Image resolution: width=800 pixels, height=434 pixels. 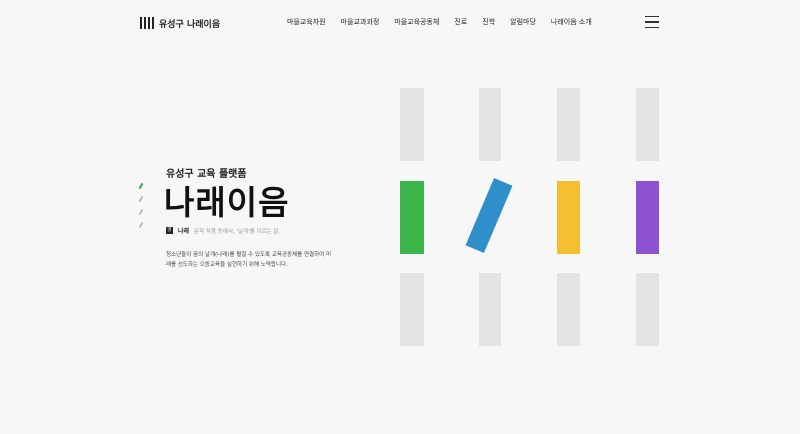 What do you see at coordinates (184, 231) in the screenshot?
I see `definition-word: 나래` at bounding box center [184, 231].